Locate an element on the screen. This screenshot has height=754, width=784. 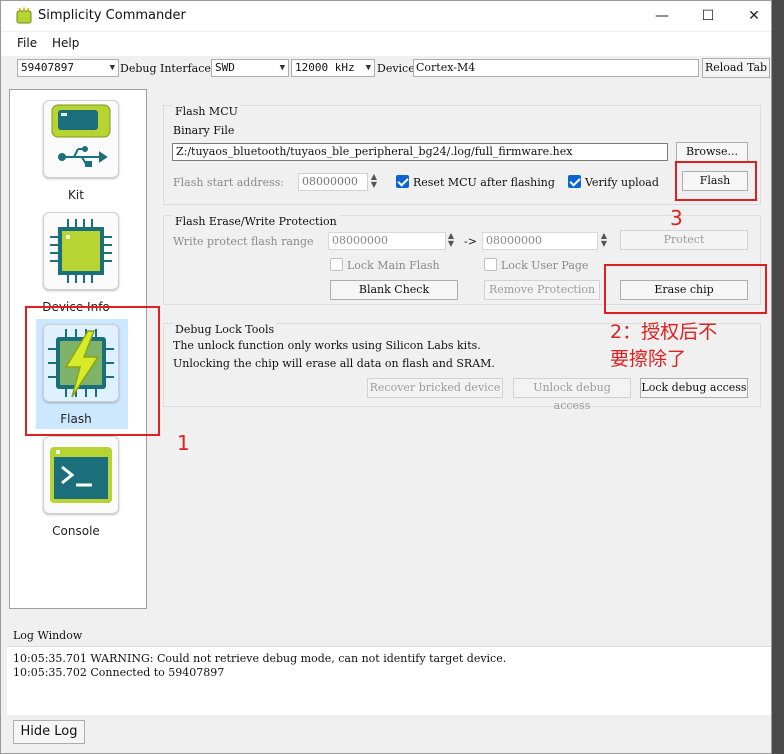
unlock-debug-access-button: Unlock debug access is located at coordinates (572, 395).